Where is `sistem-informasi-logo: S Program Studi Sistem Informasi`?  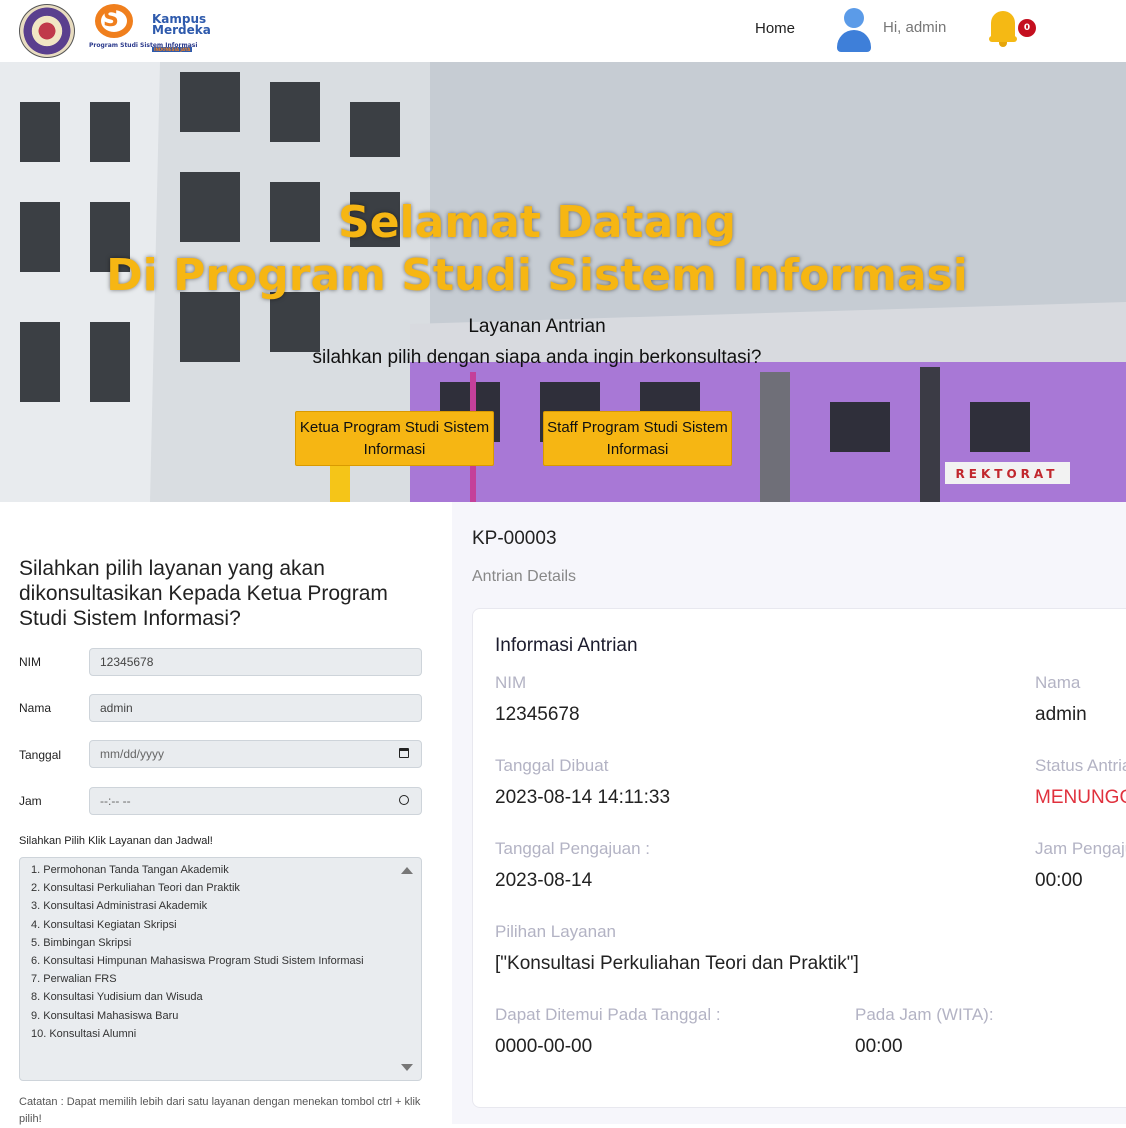
sistem-informasi-logo: S Program Studi Sistem Informasi is located at coordinates (143, 31).